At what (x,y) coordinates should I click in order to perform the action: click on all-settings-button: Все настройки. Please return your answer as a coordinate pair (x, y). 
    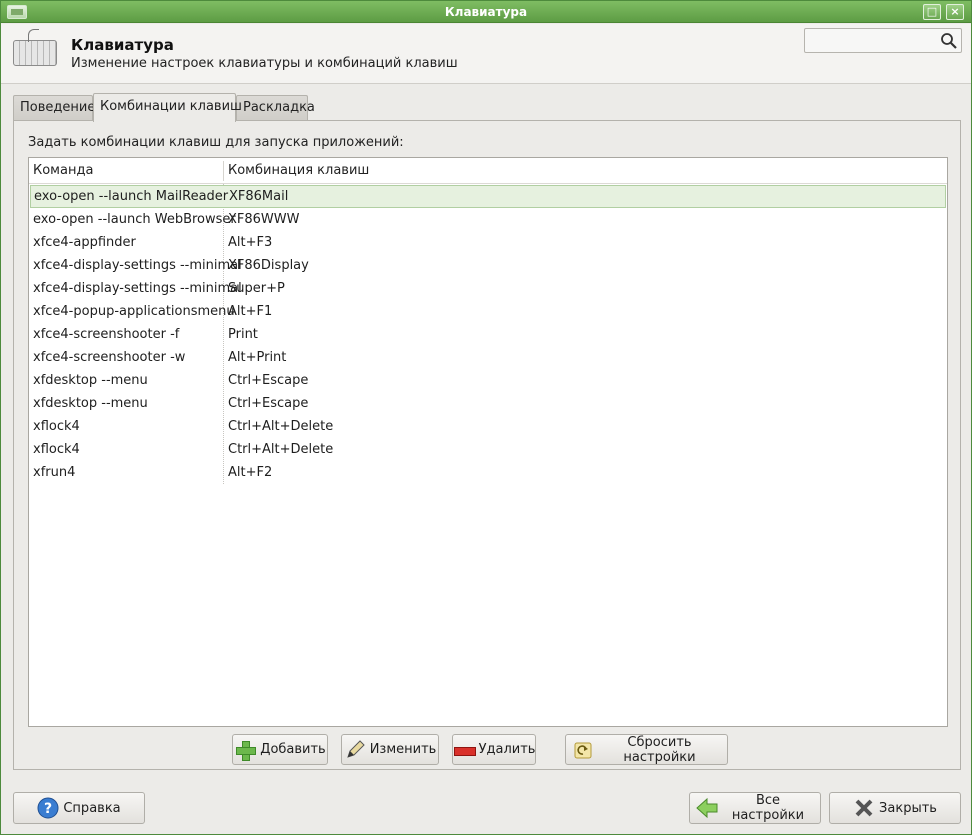
    Looking at the image, I should click on (755, 808).